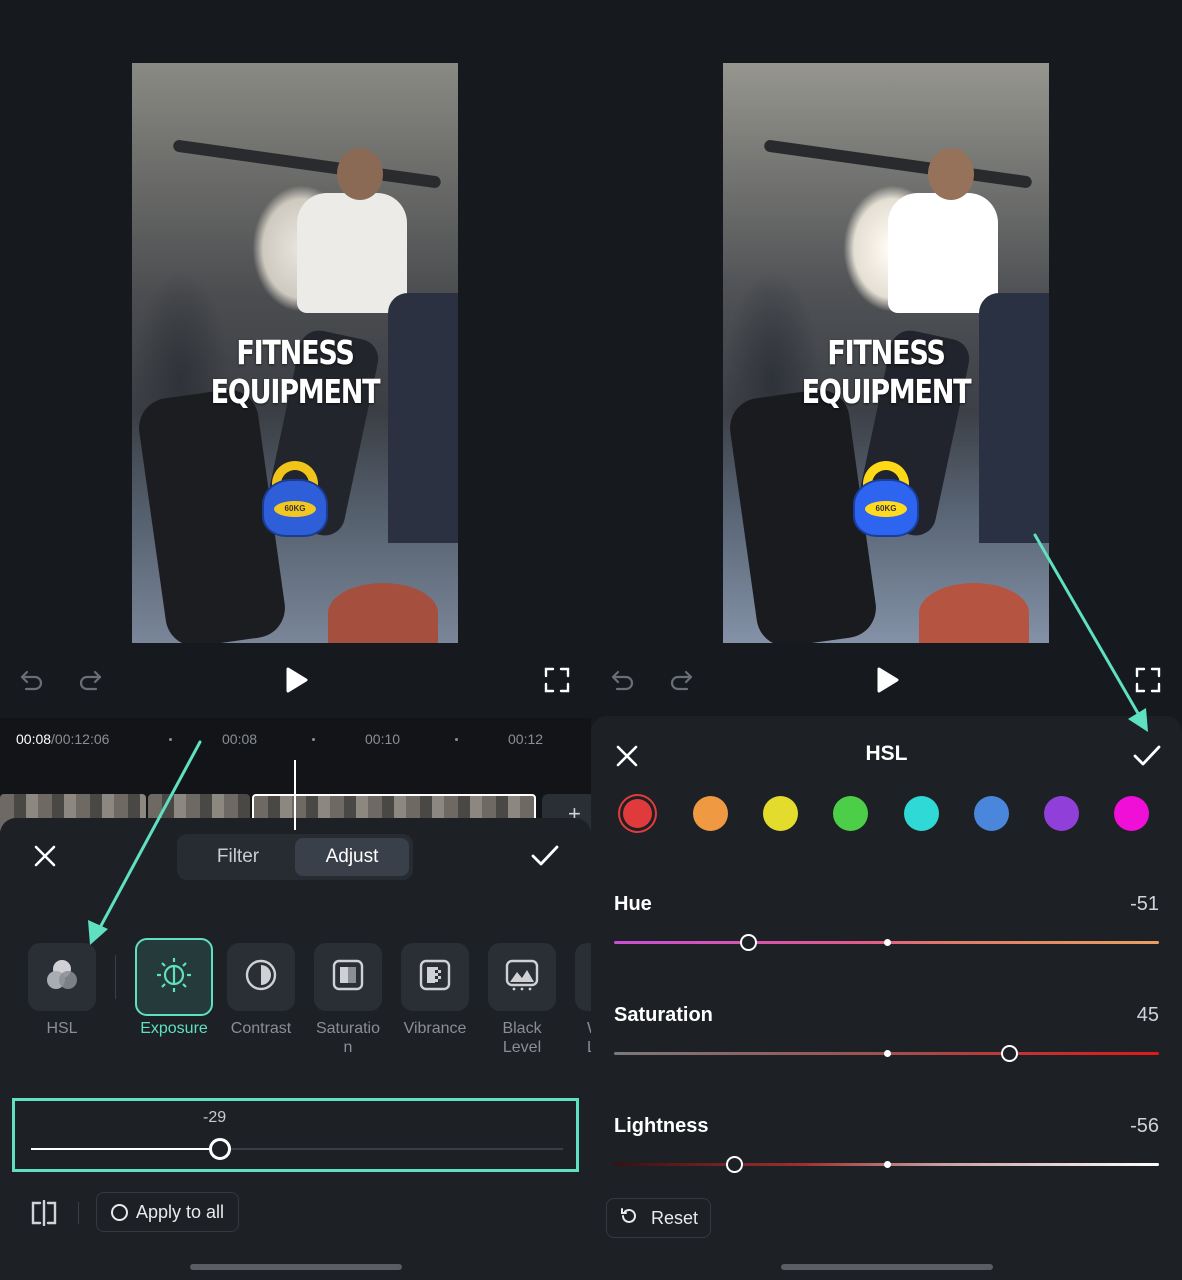 The image size is (1182, 1280). Describe the element at coordinates (238, 857) in the screenshot. I see `tab-filter: Filter` at that location.